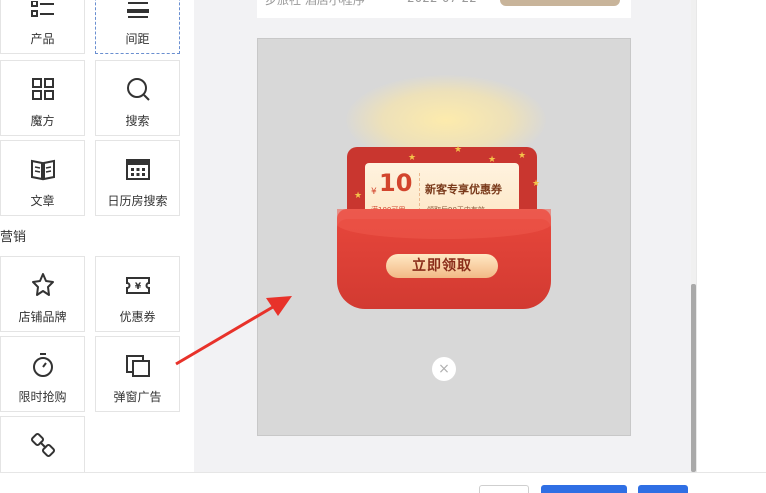  Describe the element at coordinates (42, 365) in the screenshot. I see `timer-icon` at that location.